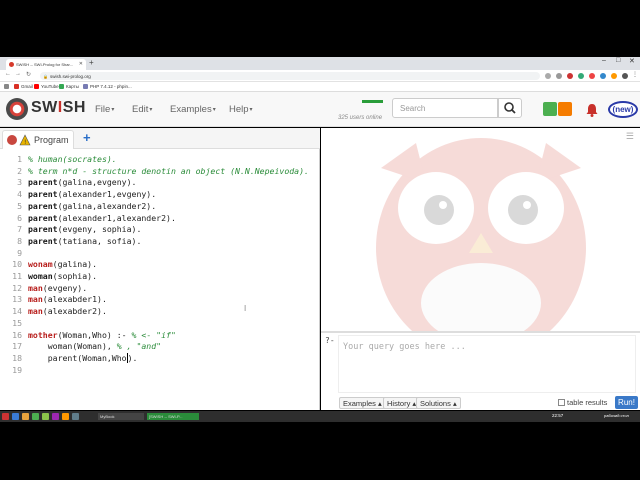 This screenshot has height=480, width=640. Describe the element at coordinates (8, 74) in the screenshot. I see `back-icon: ←` at that location.